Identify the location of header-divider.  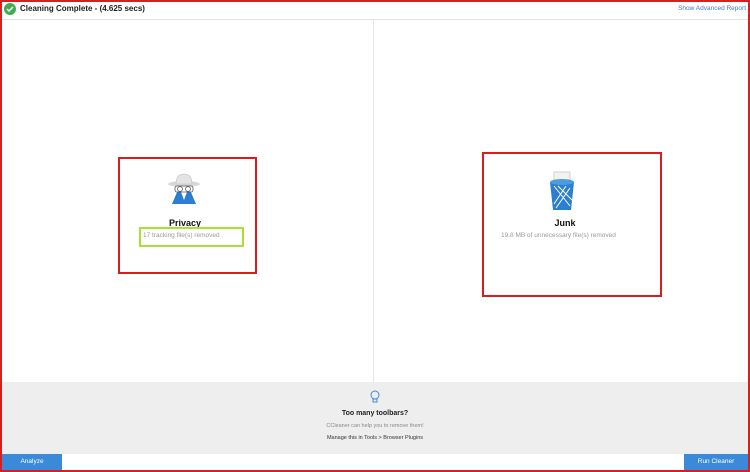
(375, 19).